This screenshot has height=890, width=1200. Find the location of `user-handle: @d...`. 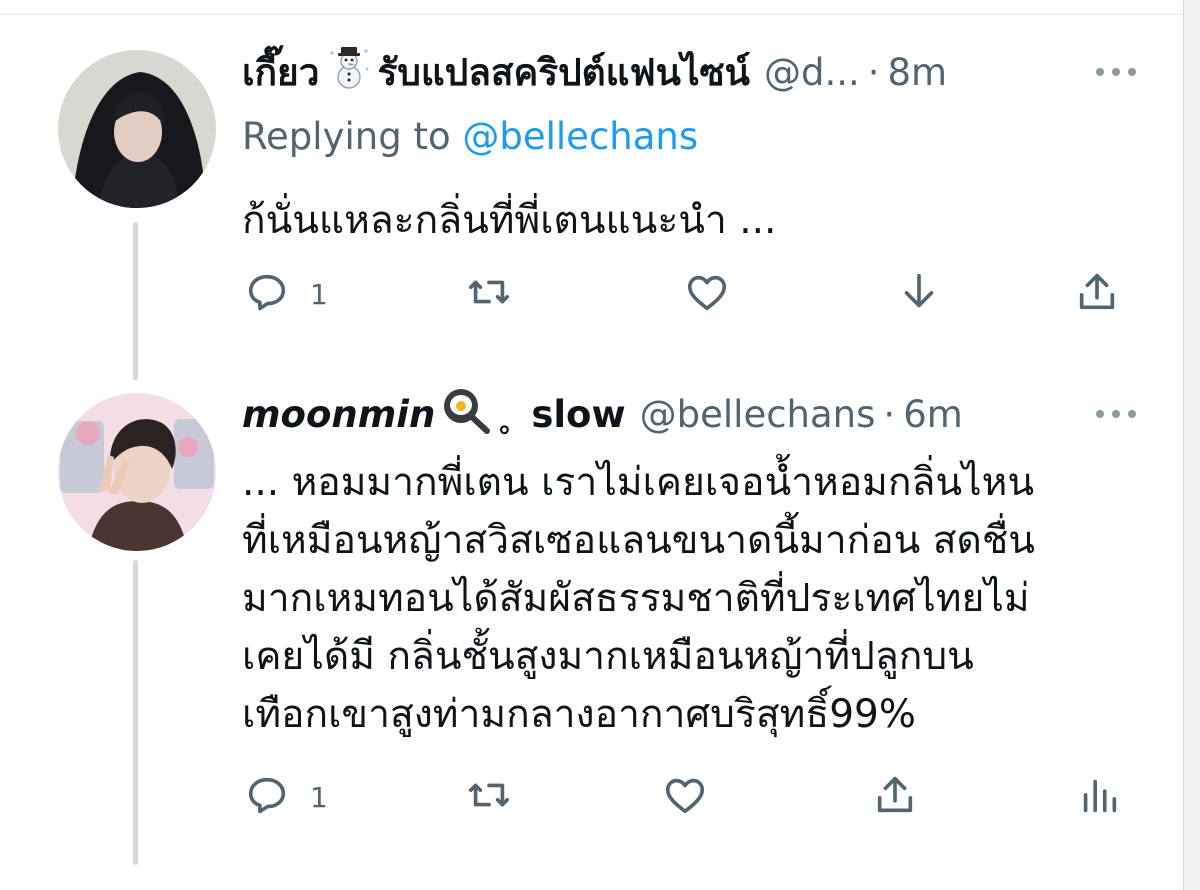

user-handle: @d... is located at coordinates (812, 72).